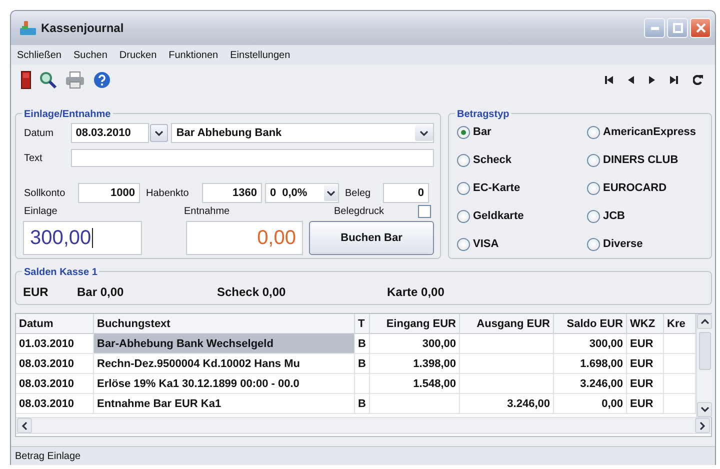 The image size is (720, 469). What do you see at coordinates (224, 324) in the screenshot?
I see `column-header: Buchungstext` at bounding box center [224, 324].